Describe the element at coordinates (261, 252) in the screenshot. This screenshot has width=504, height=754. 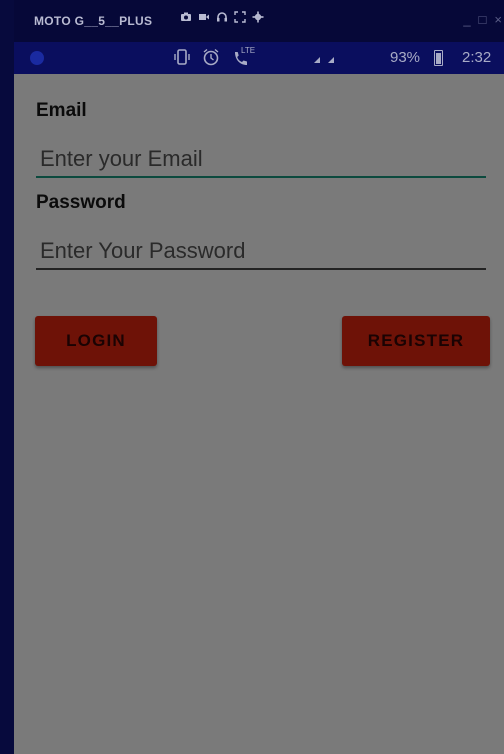
I see `password-field` at that location.